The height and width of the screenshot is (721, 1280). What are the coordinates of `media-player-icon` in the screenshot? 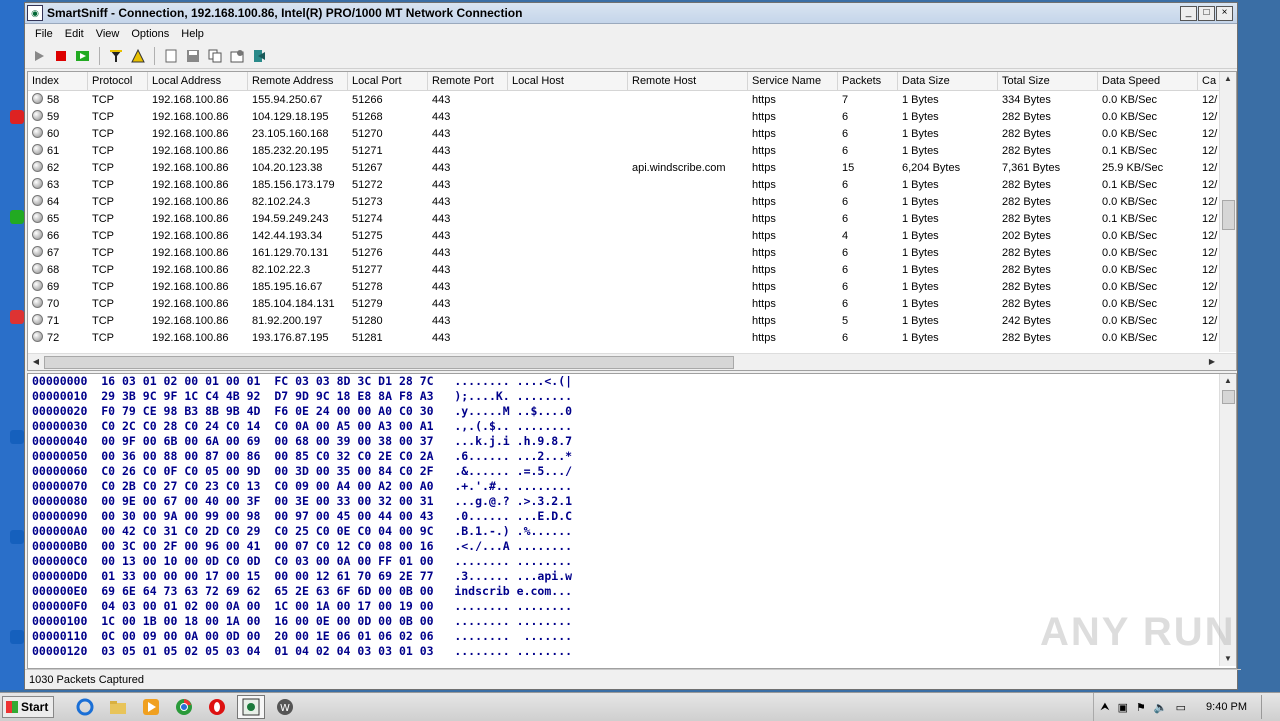 It's located at (151, 707).